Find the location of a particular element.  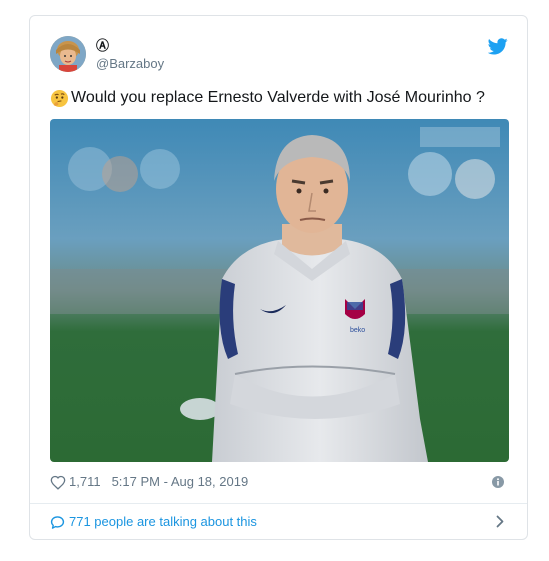

info-icon is located at coordinates (498, 482).